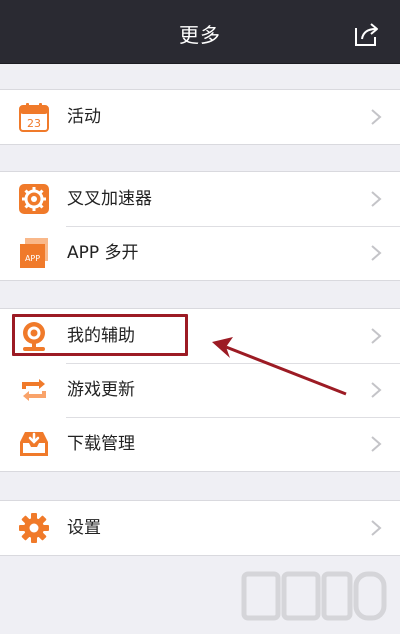  What do you see at coordinates (366, 34) in the screenshot?
I see `share-icon` at bounding box center [366, 34].